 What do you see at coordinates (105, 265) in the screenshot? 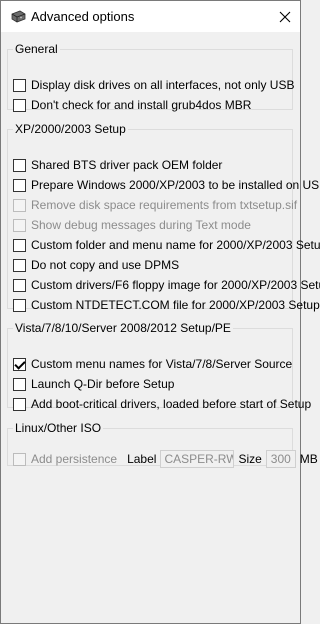
I see `option-label: Do not copy and use DPMS` at bounding box center [105, 265].